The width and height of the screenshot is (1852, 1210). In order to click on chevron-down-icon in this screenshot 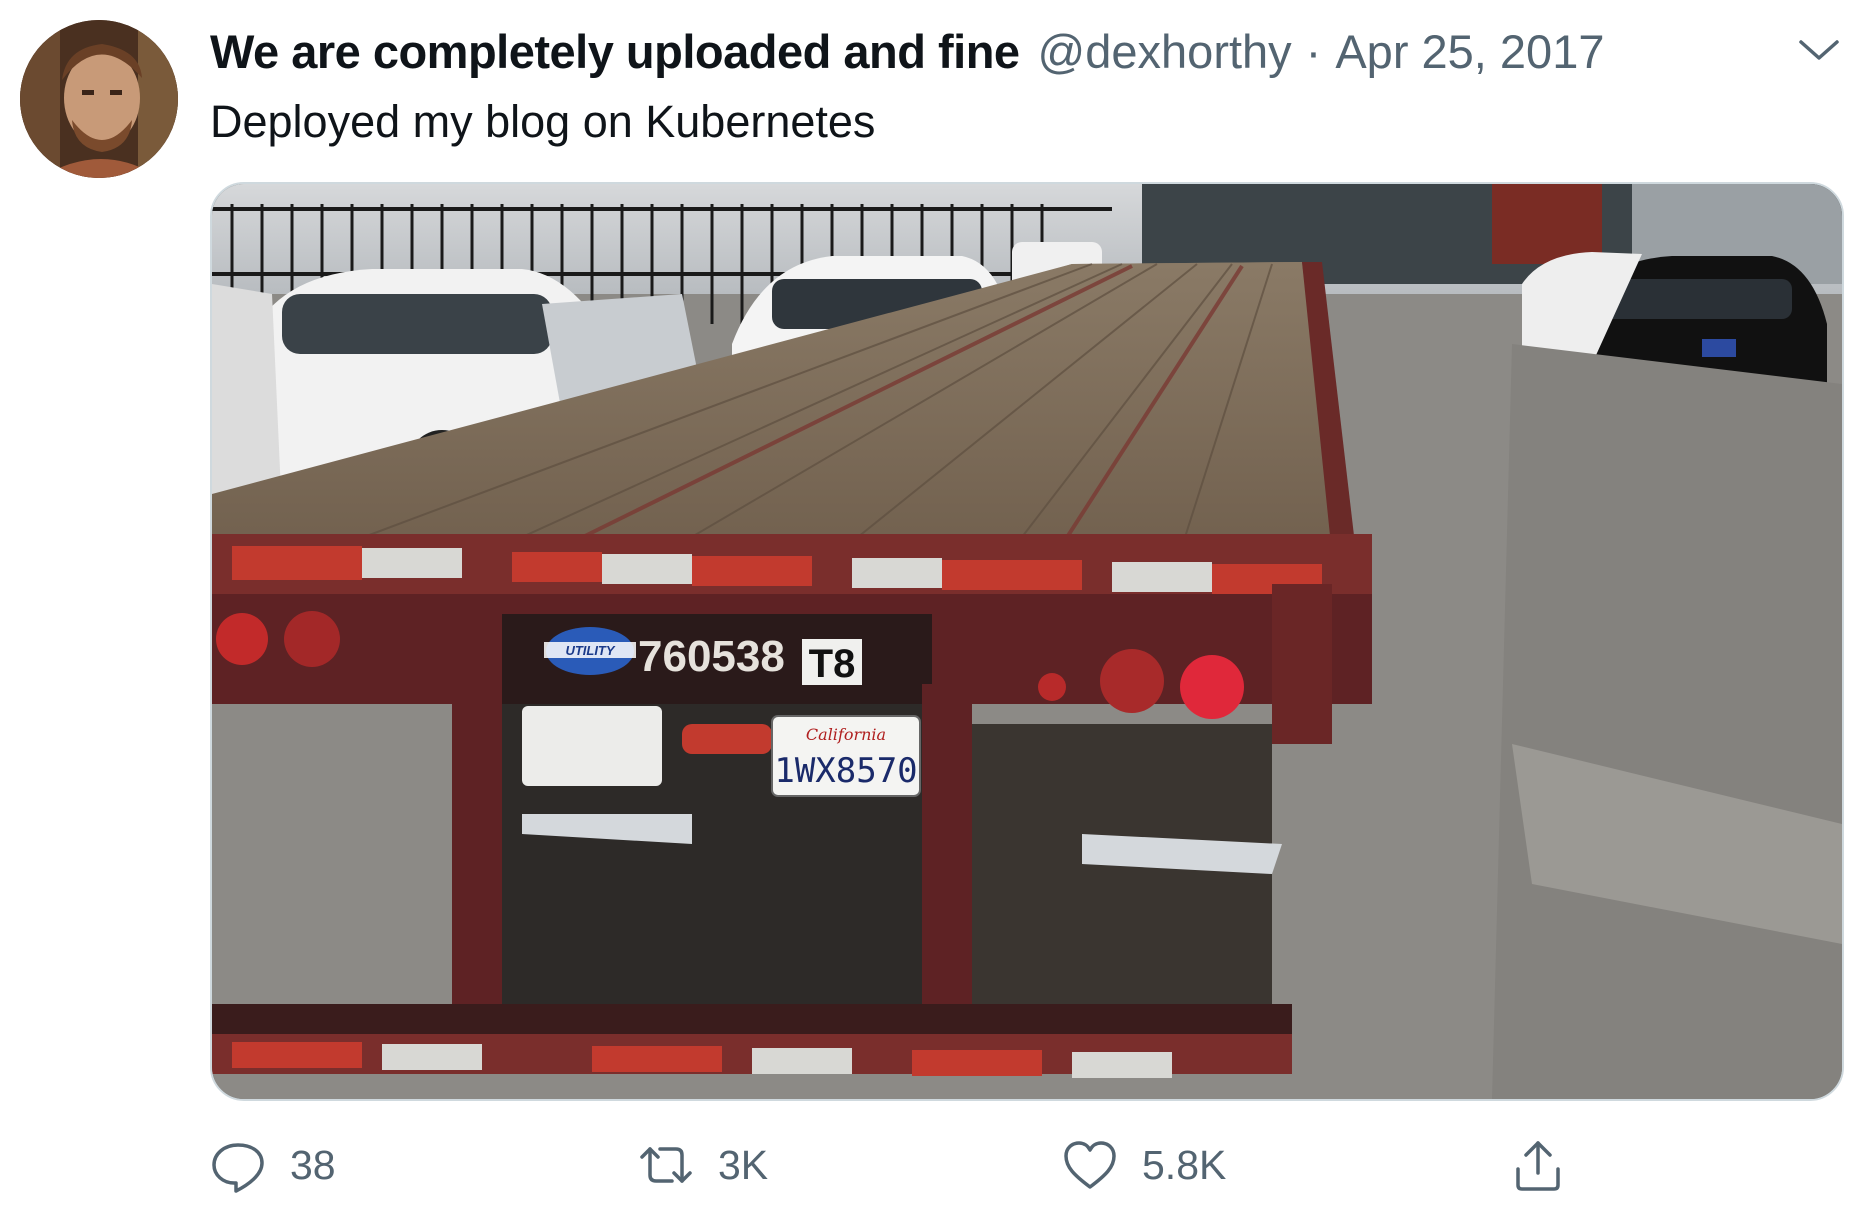, I will do `click(1819, 50)`.